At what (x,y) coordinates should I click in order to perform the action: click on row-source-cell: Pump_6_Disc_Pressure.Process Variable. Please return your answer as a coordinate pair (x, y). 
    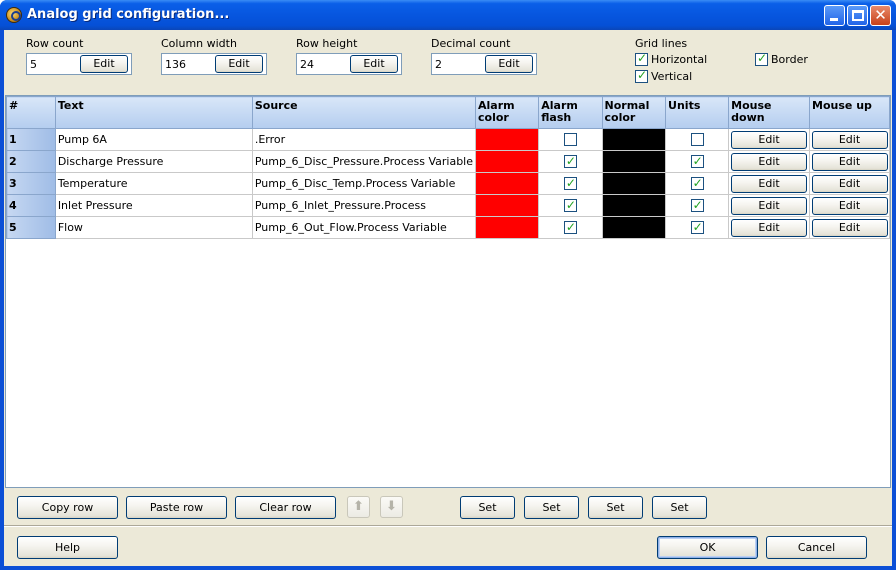
    Looking at the image, I should click on (364, 161).